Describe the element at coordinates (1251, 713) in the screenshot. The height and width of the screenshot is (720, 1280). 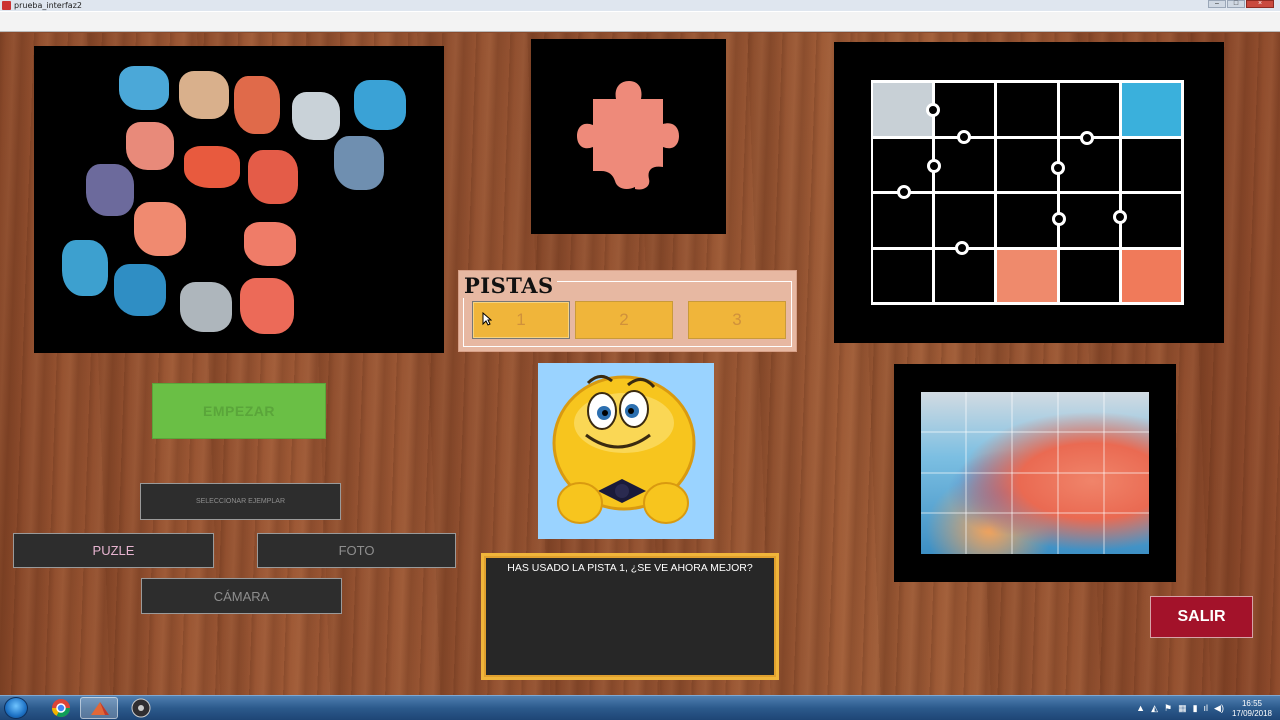
I see `clock-date: 17/09/2018` at that location.